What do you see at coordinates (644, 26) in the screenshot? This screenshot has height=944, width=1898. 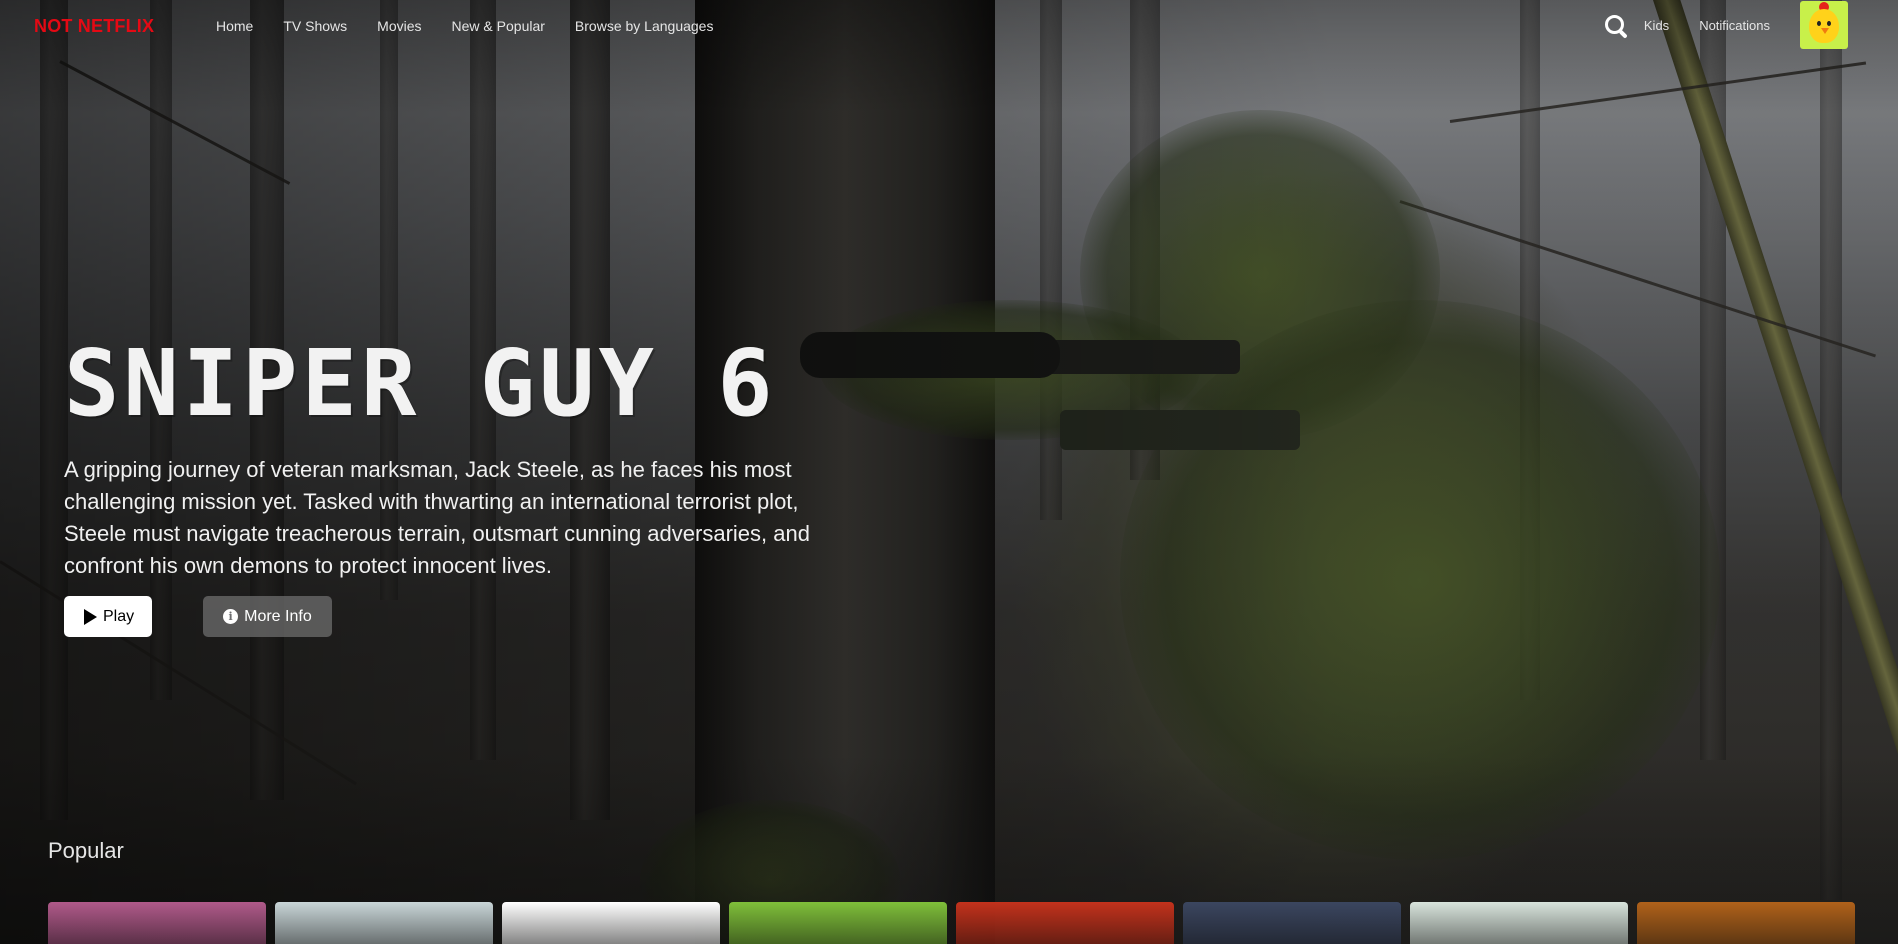 I see `nav-link-browse-by-languages: Browse by Languages` at bounding box center [644, 26].